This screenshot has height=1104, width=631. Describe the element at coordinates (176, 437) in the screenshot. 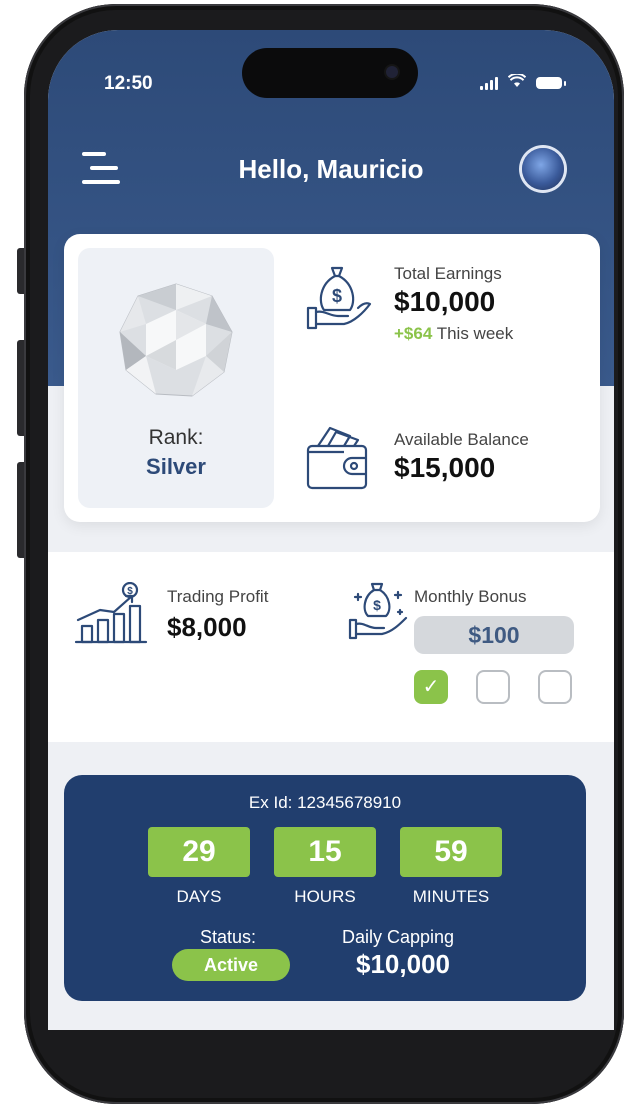

I see `rank-label: Rank:` at that location.